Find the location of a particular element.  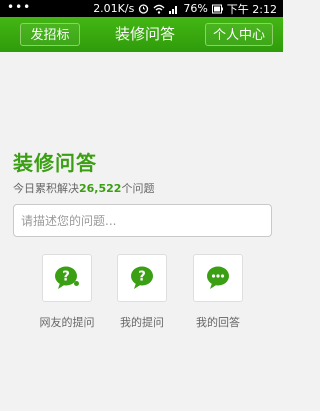

question-input is located at coordinates (142, 220).